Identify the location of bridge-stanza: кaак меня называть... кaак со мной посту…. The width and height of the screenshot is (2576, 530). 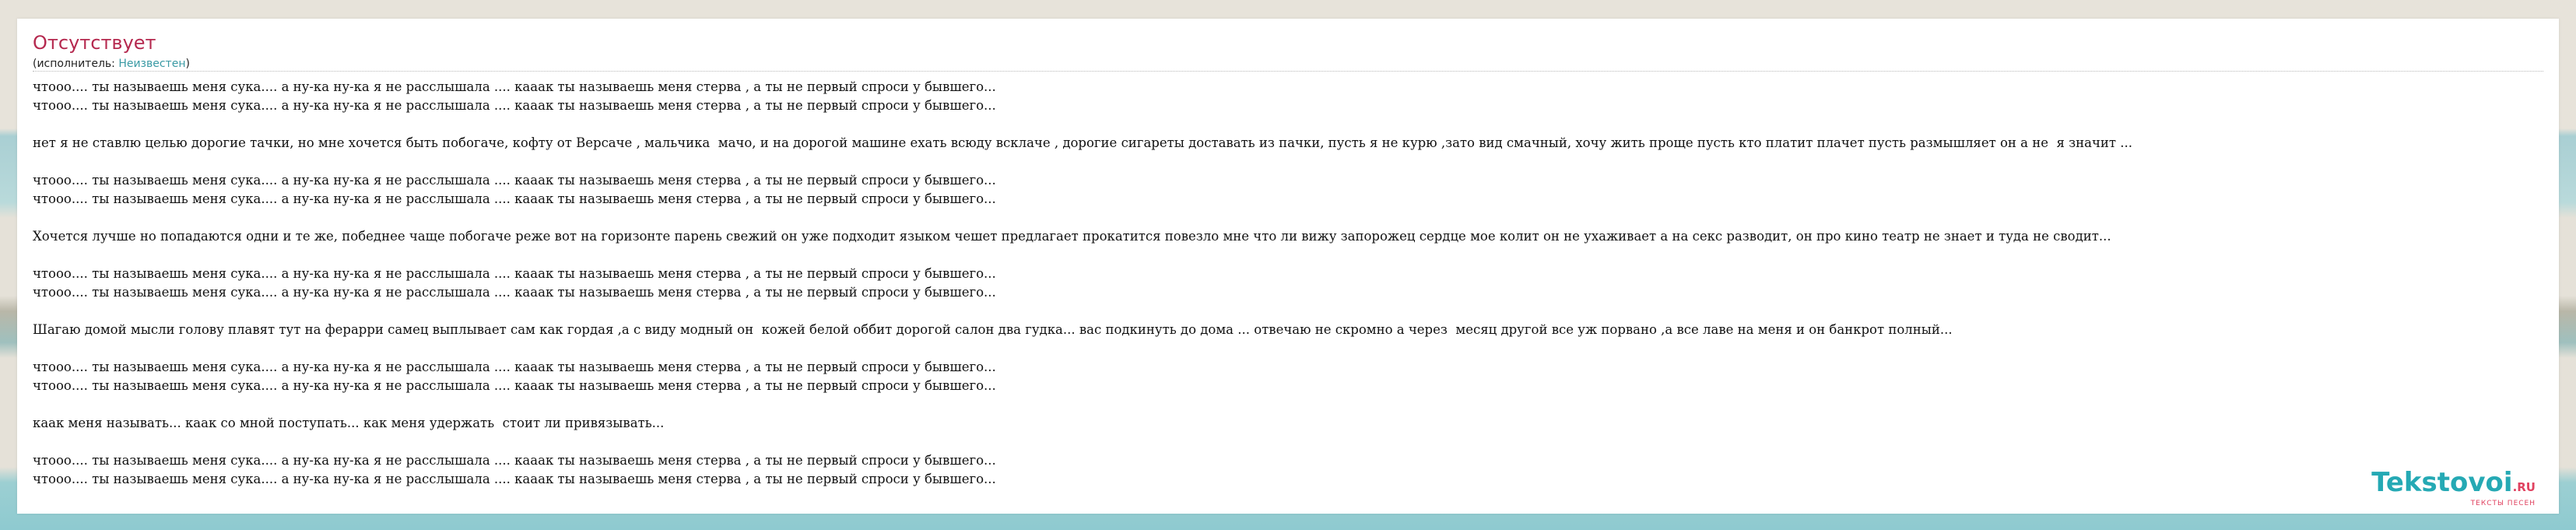
(1296, 424).